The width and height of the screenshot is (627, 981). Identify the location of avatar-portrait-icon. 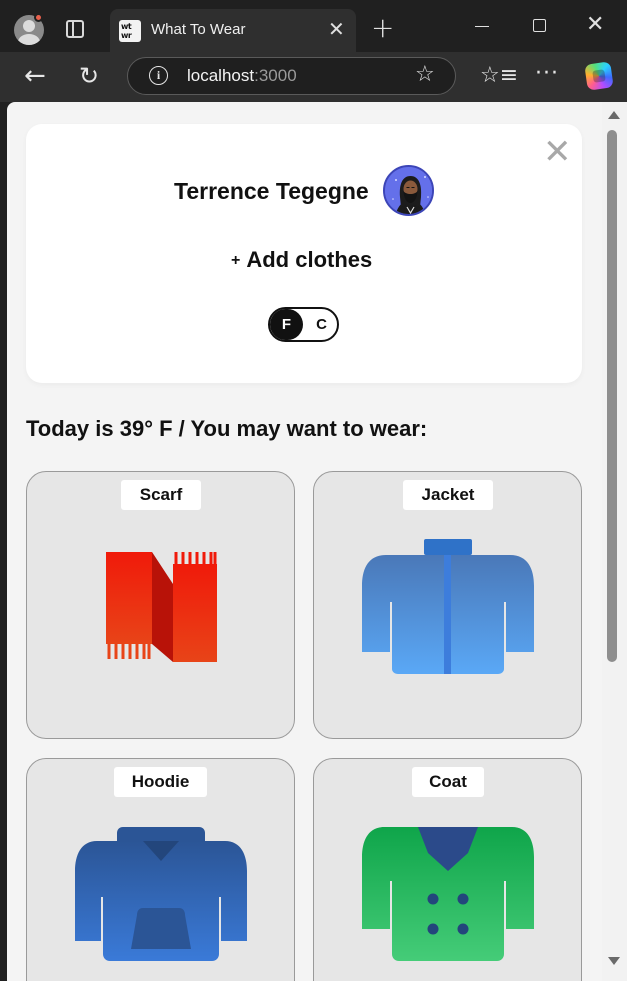
(408, 190).